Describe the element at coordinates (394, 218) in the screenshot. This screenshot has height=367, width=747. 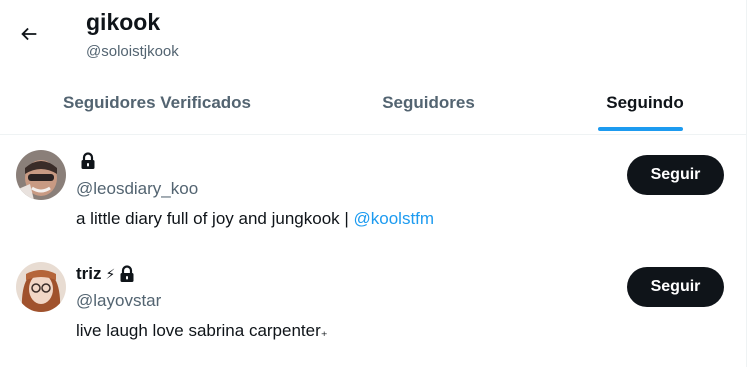
I see `bio-mention-link: @koolstfm` at that location.